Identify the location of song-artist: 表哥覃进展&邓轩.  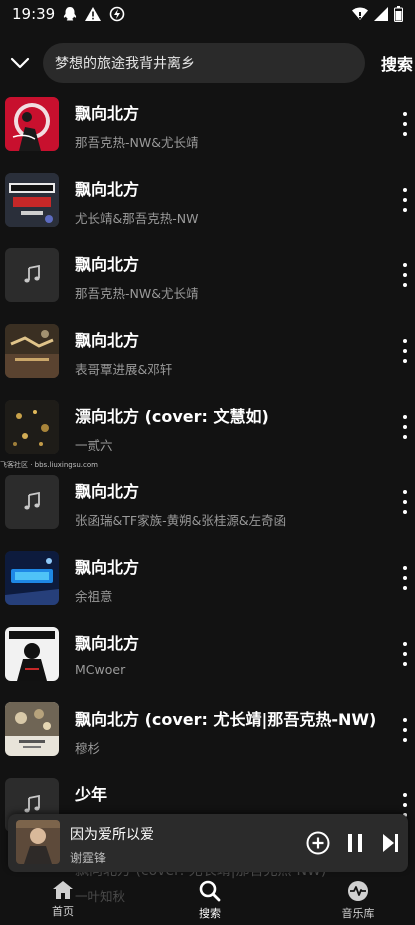
(124, 370).